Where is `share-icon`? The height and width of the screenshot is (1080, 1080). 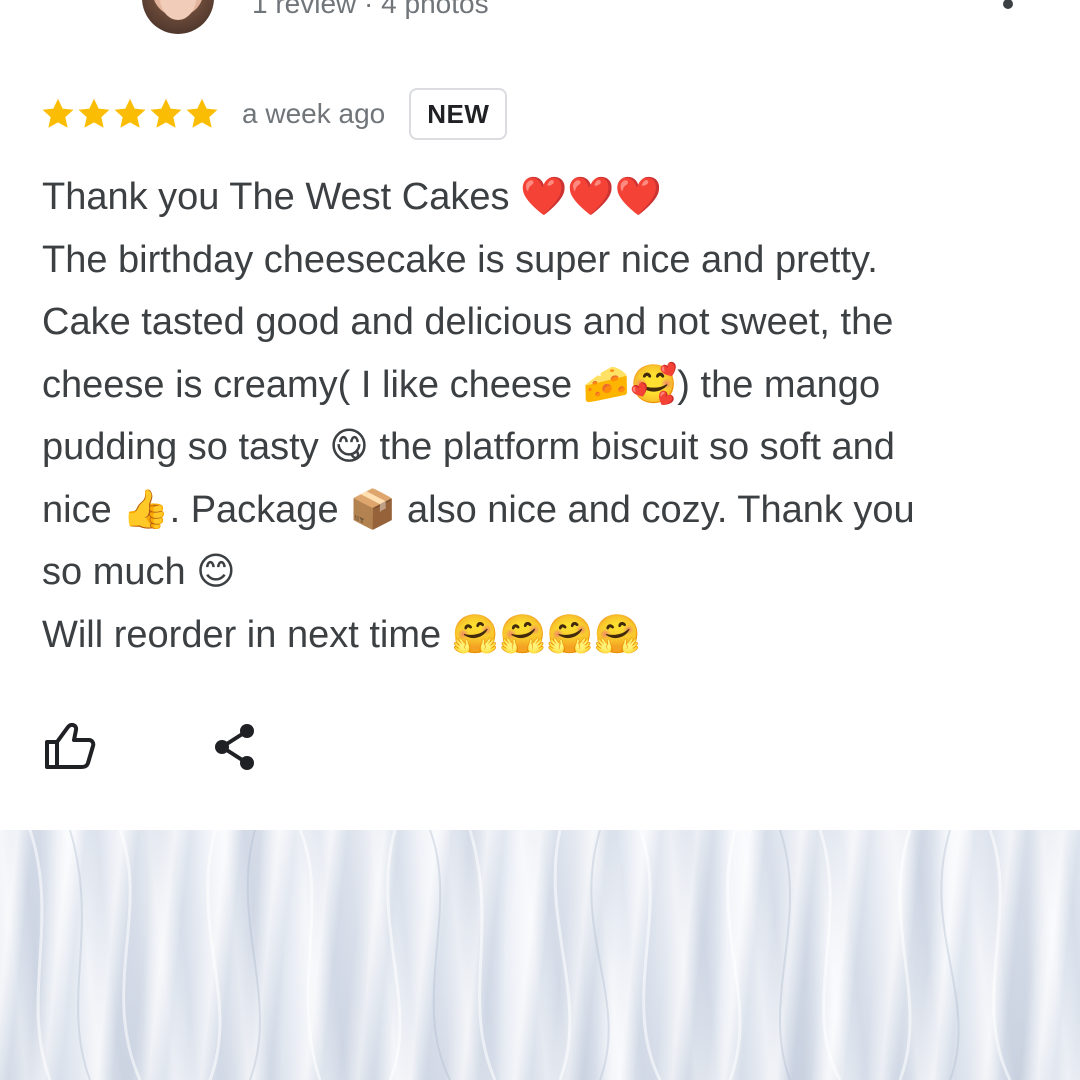 share-icon is located at coordinates (234, 747).